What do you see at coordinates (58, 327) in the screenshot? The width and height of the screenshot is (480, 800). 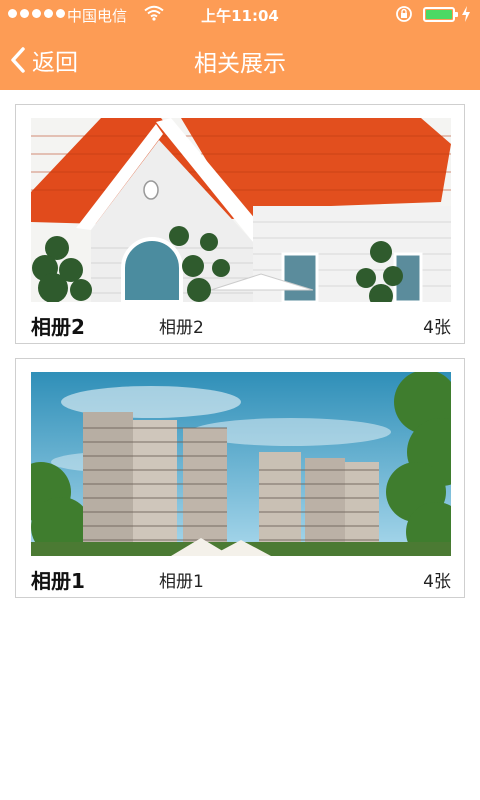 I see `album-name: 相册2` at bounding box center [58, 327].